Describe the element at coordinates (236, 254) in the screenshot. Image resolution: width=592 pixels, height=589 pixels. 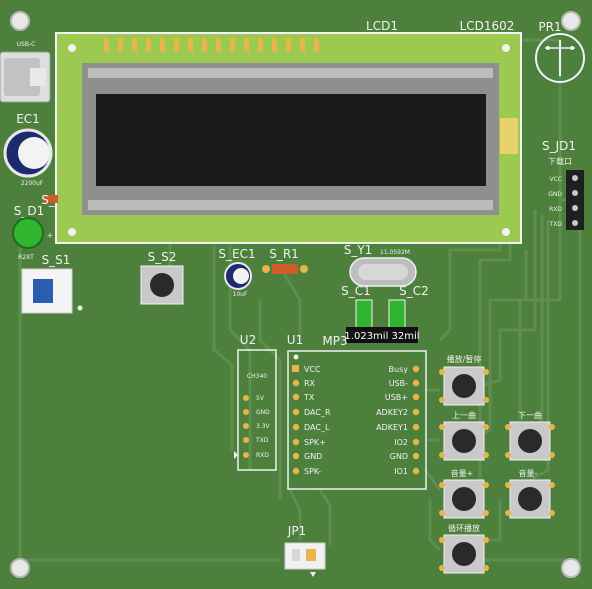
I see `s-ec1-label: S_EC1` at that location.